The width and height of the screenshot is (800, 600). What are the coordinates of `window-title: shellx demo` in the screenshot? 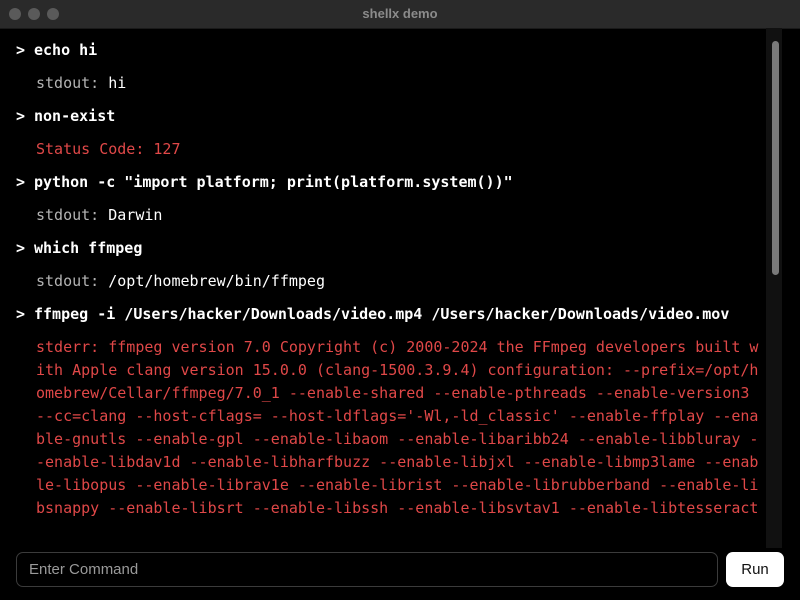 It's located at (400, 13).